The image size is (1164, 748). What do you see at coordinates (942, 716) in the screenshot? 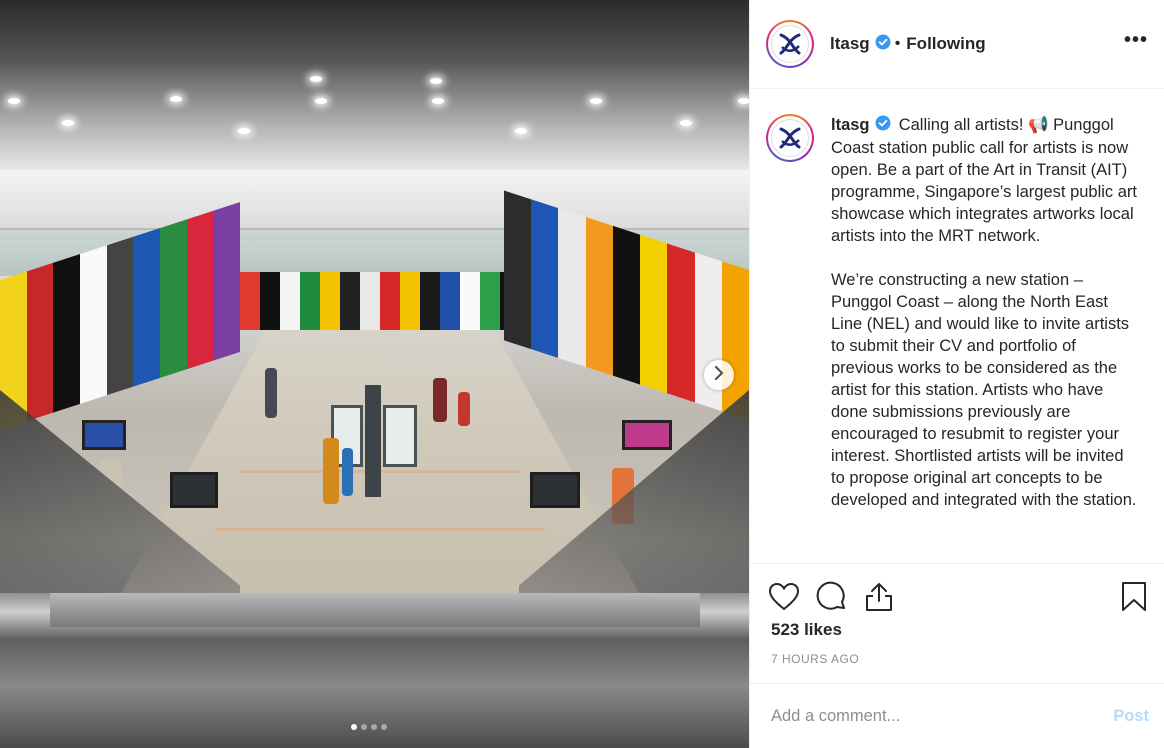
I see `comment-input` at bounding box center [942, 716].